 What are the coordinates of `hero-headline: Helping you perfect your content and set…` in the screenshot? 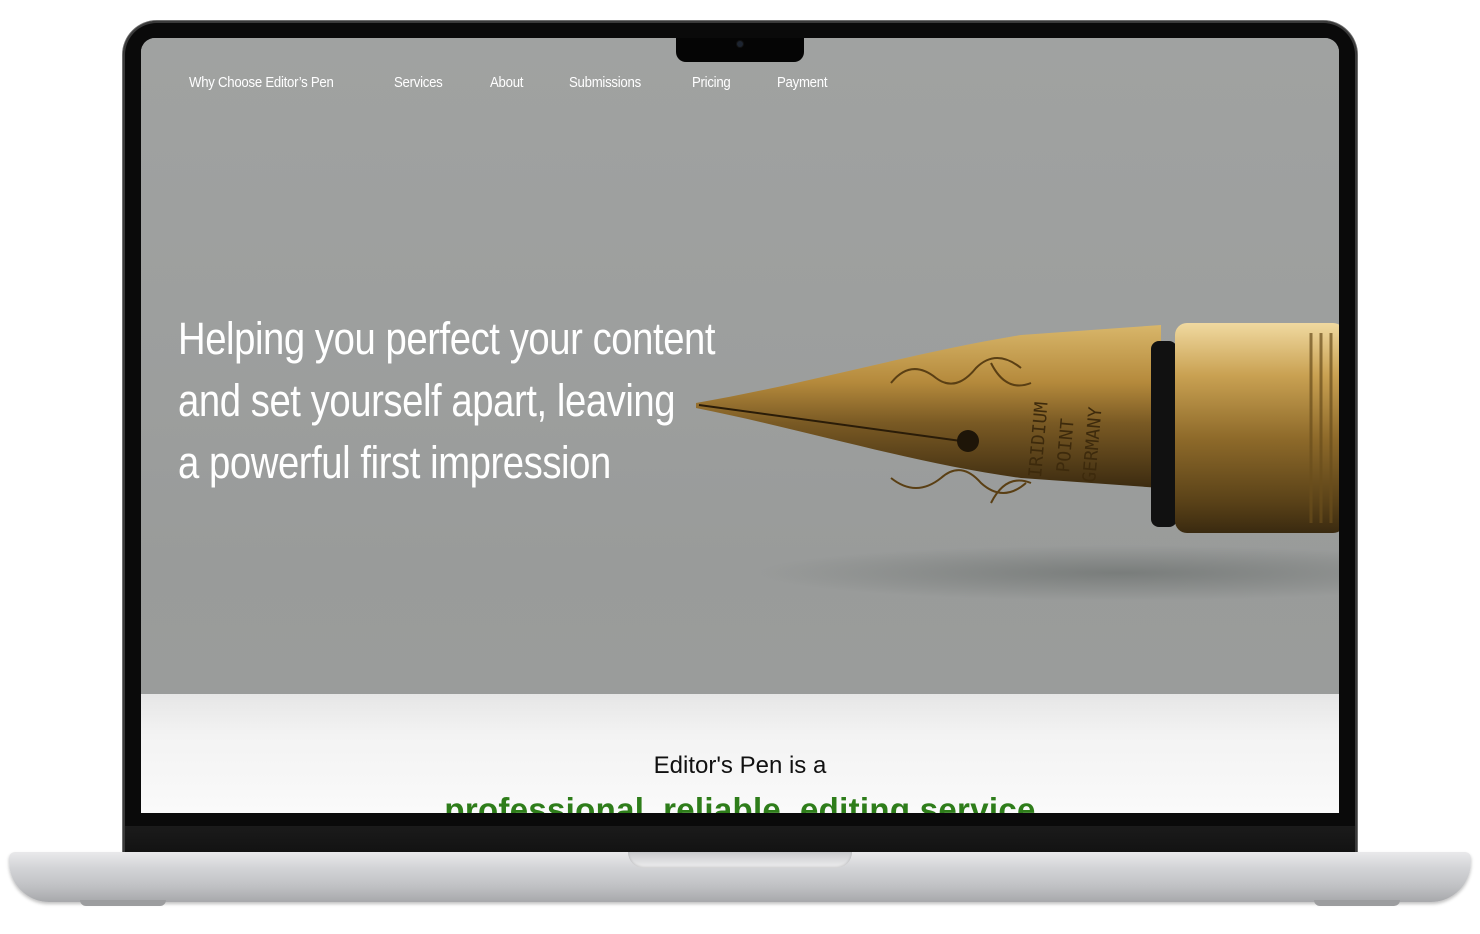 It's located at (478, 401).